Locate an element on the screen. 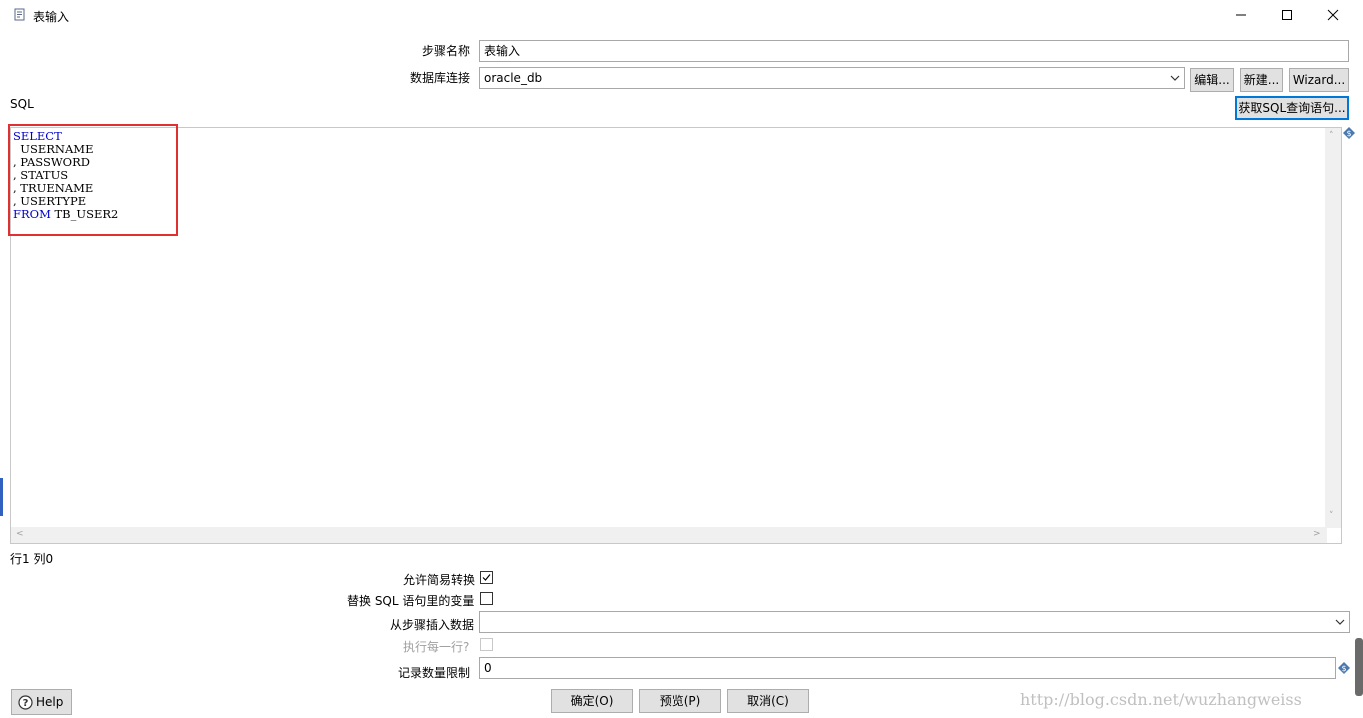  cursor-position-status: 行1 列0 is located at coordinates (32, 559).